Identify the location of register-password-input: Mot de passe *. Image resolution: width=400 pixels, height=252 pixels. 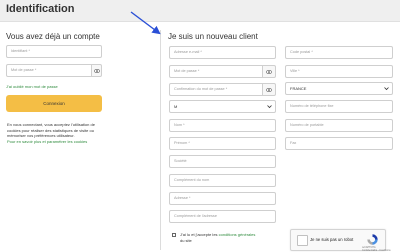
(216, 71).